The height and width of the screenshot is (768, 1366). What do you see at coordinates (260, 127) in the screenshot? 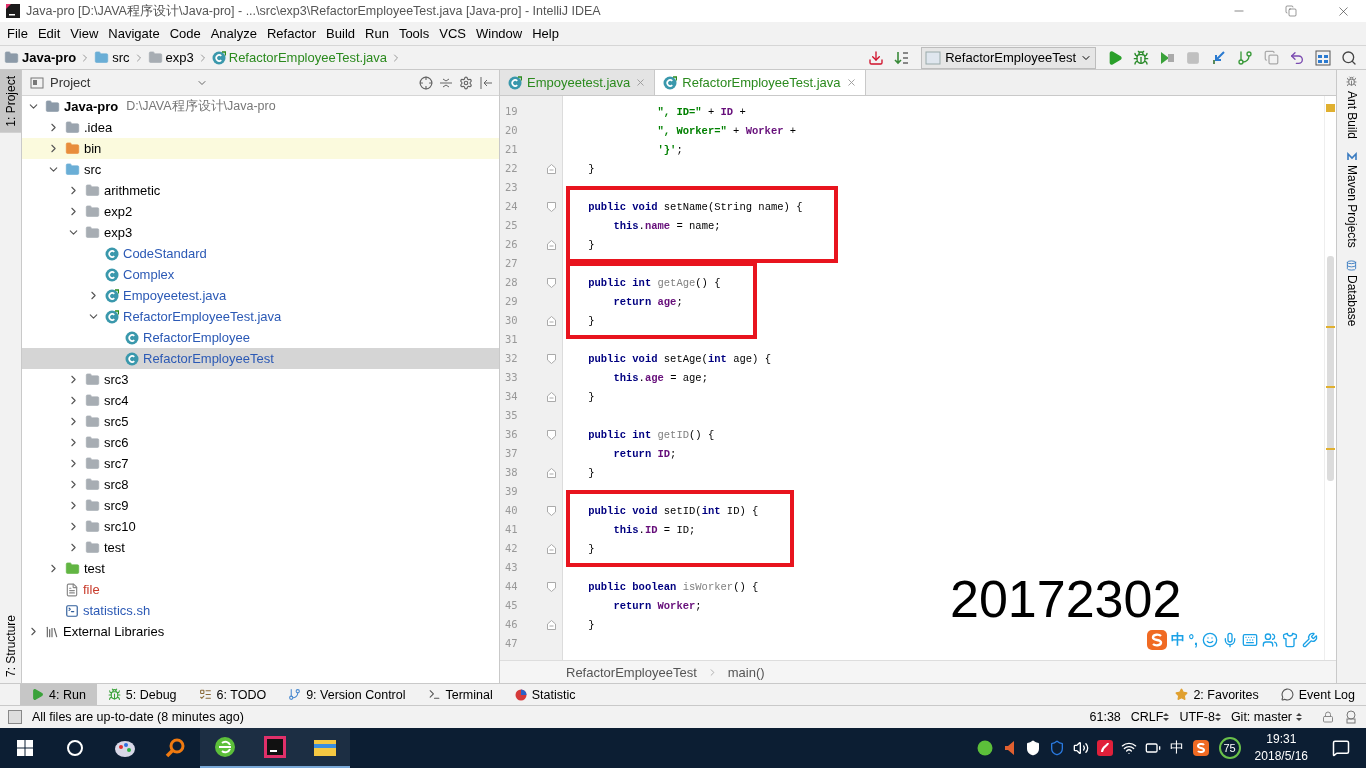
I see `tree-item: .idea` at bounding box center [260, 127].